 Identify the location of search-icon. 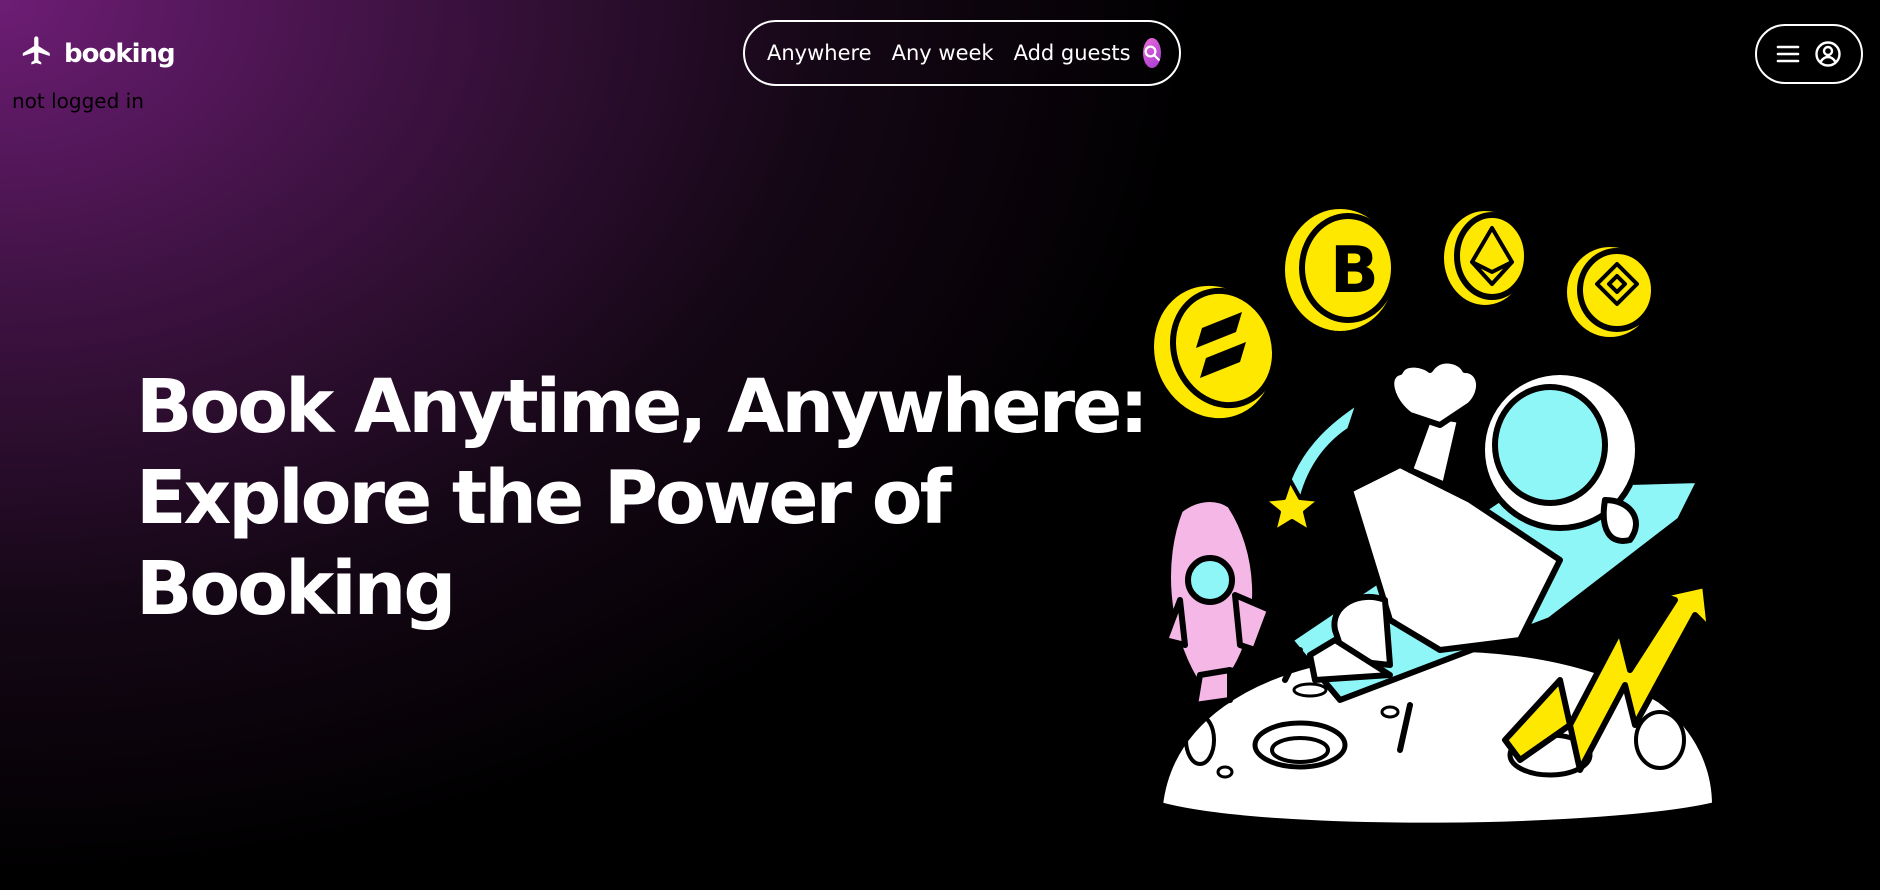
(1152, 53).